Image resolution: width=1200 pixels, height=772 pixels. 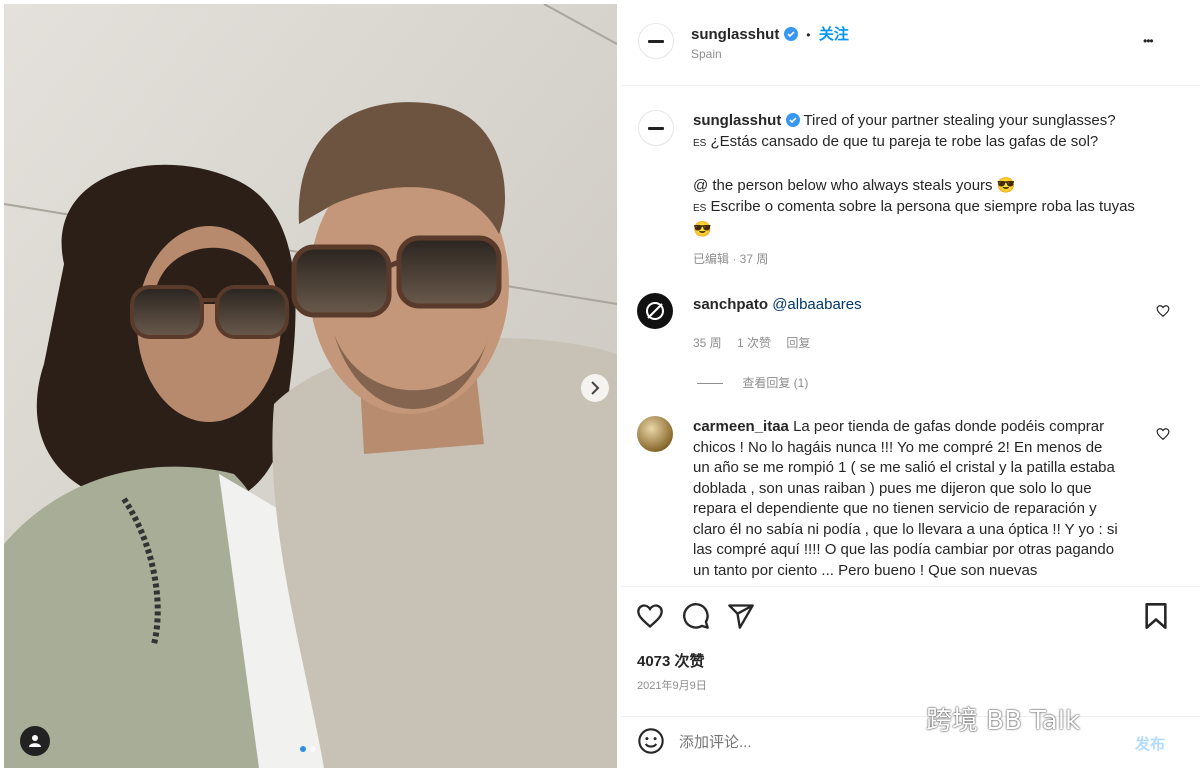 I want to click on follow-button: 关注, so click(x=834, y=34).